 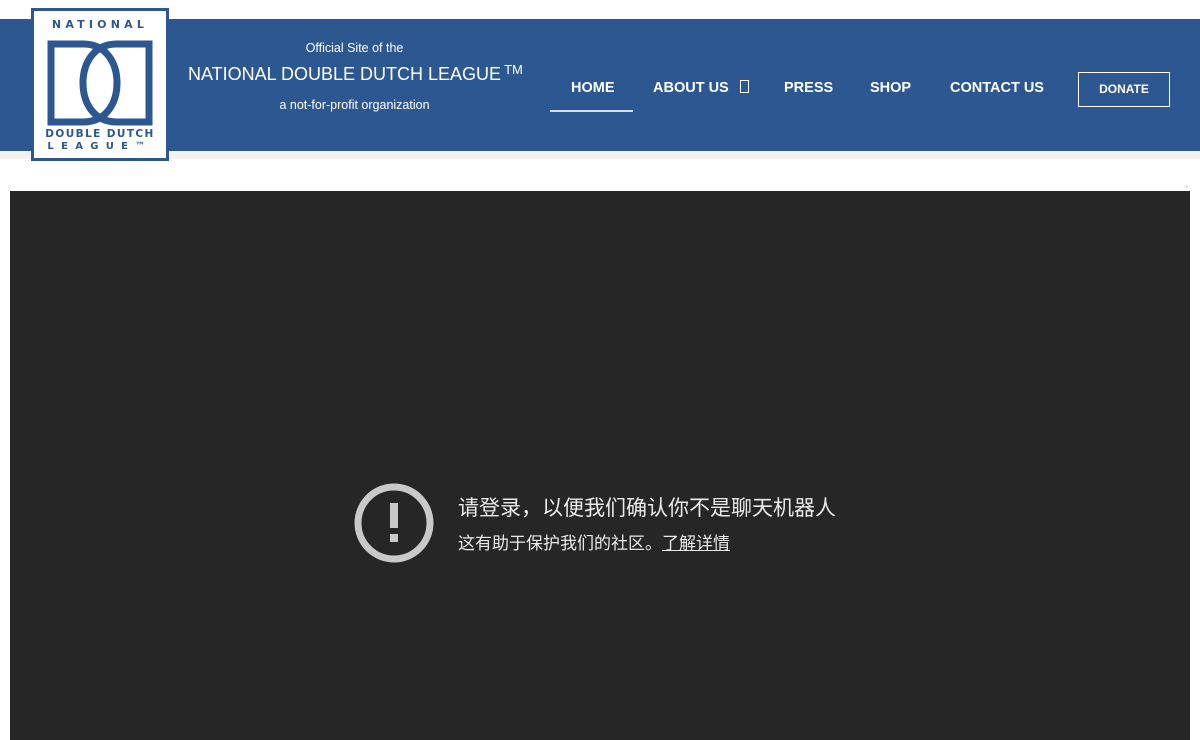 I want to click on logo-bottom-text-1: DOUBLE DUTCH, so click(x=100, y=134).